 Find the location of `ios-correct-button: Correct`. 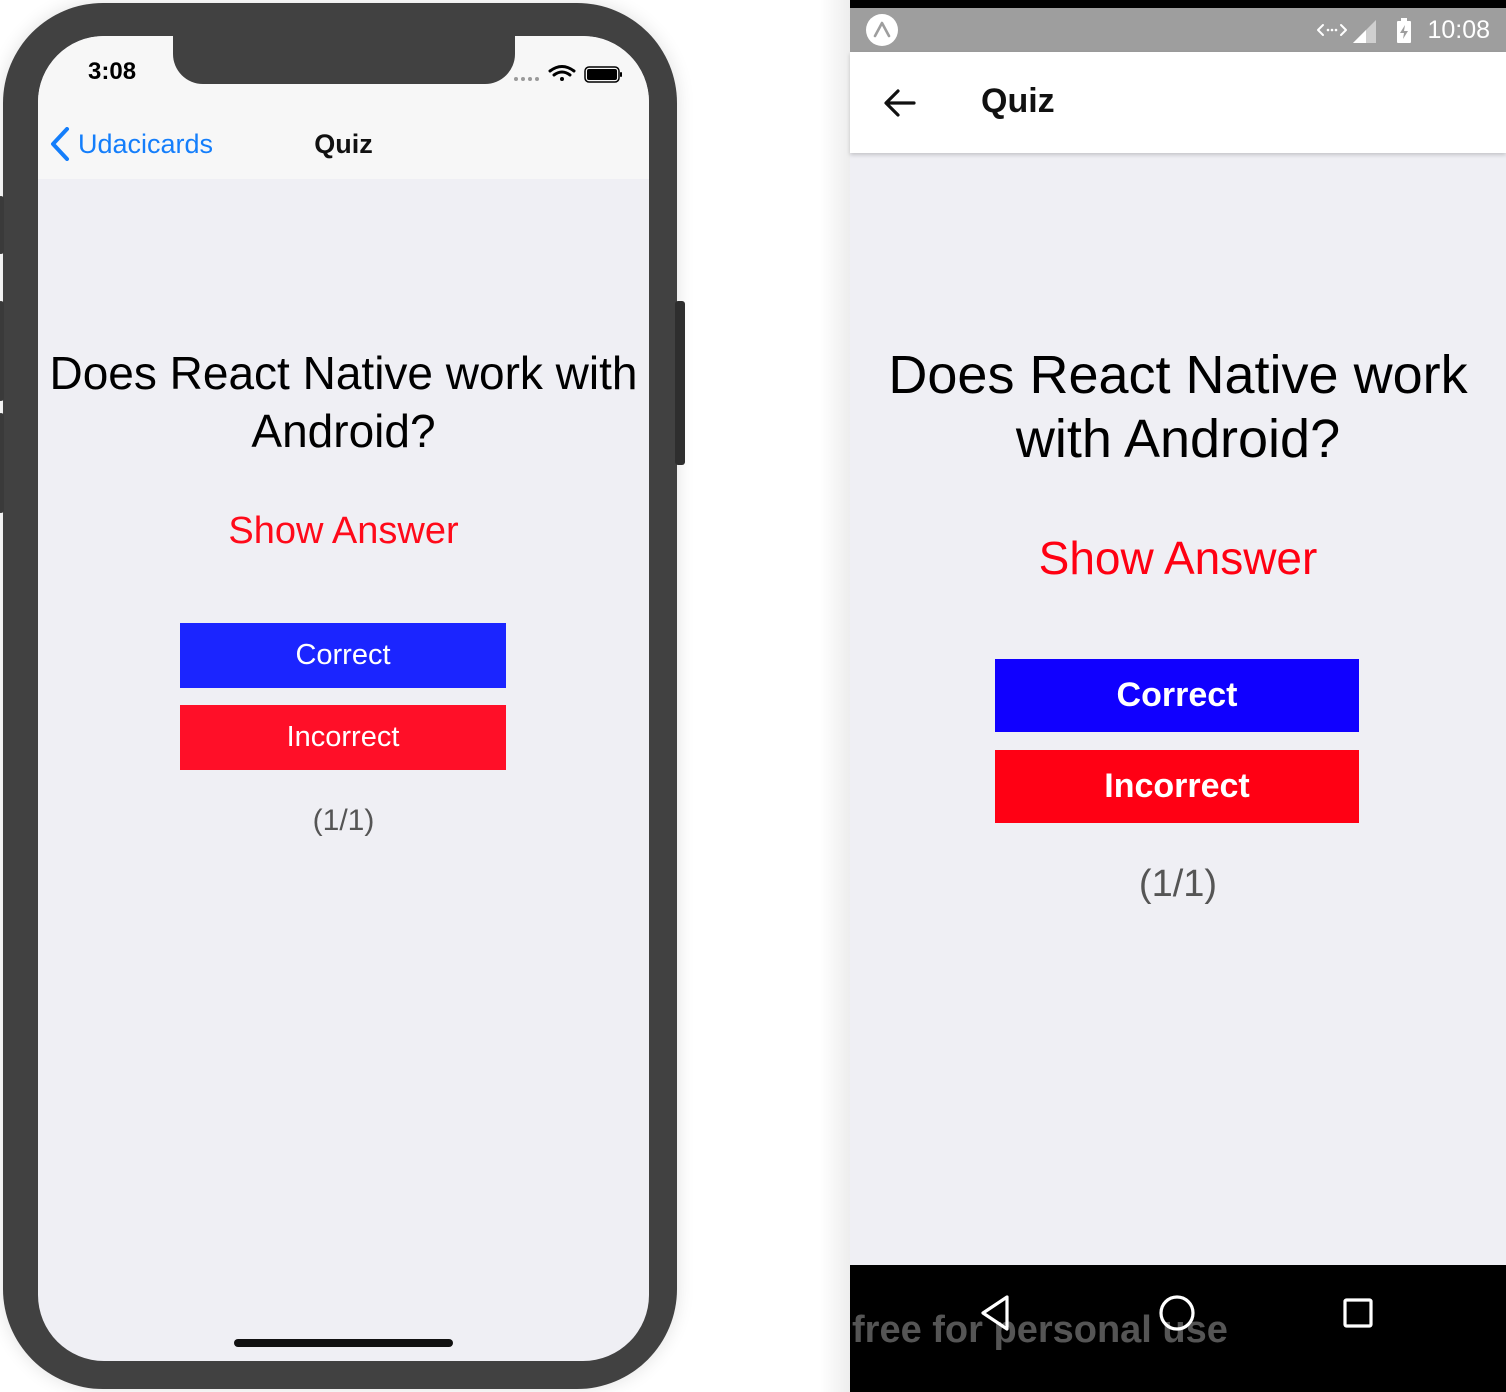

ios-correct-button: Correct is located at coordinates (343, 655).